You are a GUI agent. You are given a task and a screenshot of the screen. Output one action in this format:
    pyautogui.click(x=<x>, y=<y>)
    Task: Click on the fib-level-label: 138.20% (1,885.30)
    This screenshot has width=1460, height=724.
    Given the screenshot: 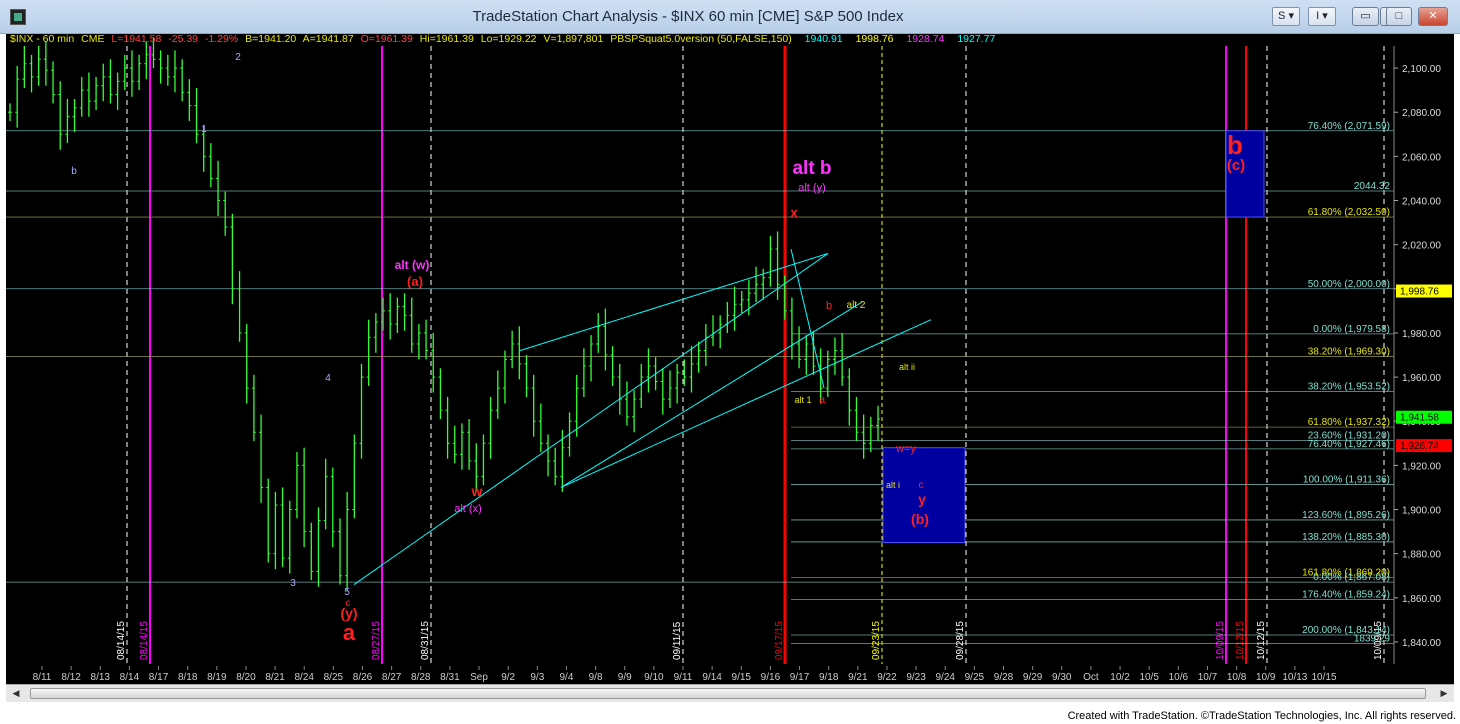 What is the action you would take?
    pyautogui.click(x=1346, y=537)
    